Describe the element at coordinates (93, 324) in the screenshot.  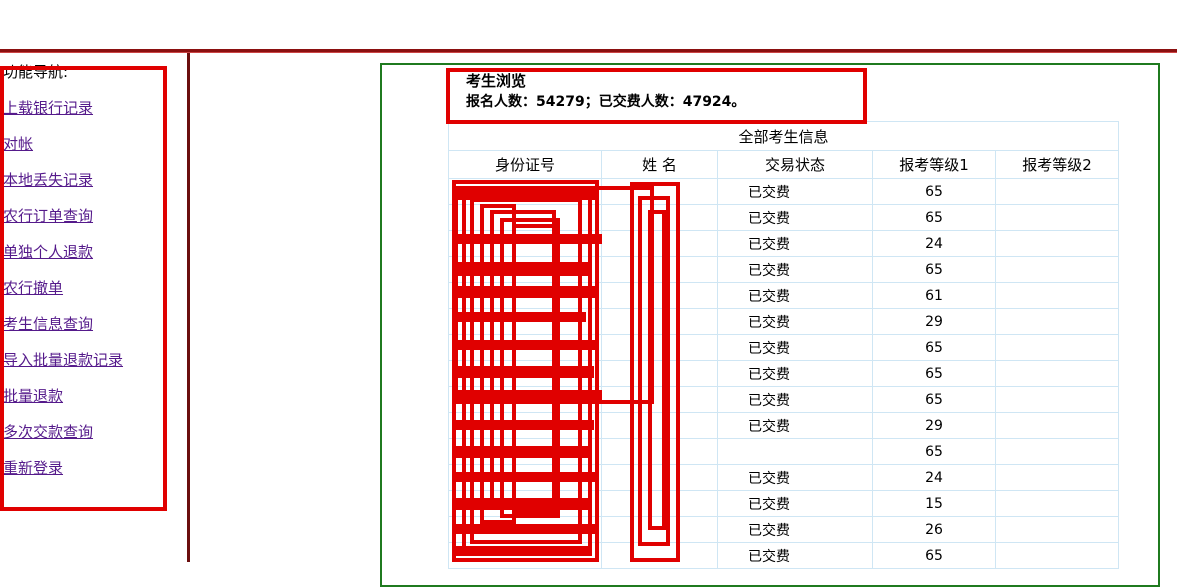
I see `nav-link-candidate-query: 考生信息查询` at that location.